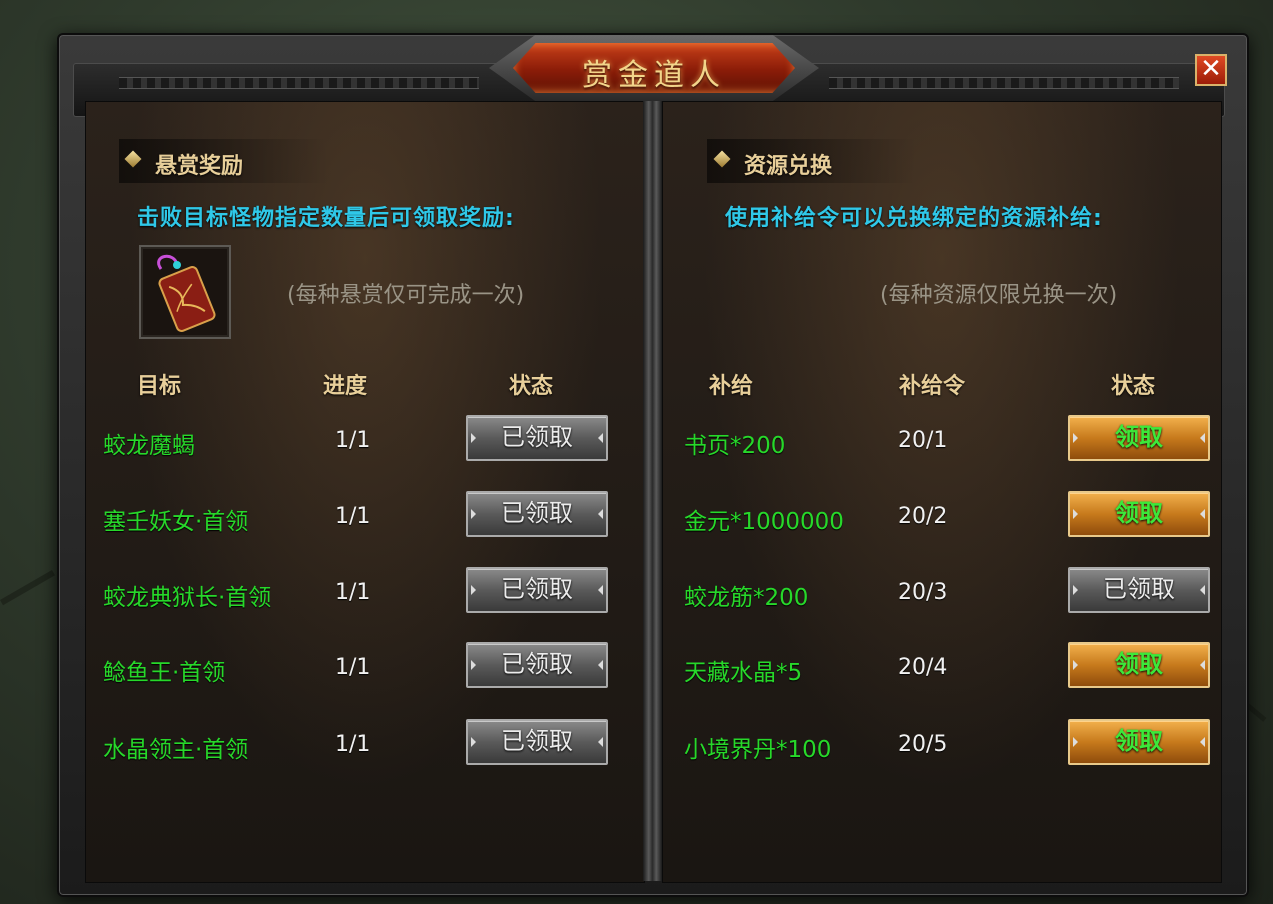 This screenshot has width=1273, height=904. Describe the element at coordinates (199, 166) in the screenshot. I see `bounty-heading: 悬赏奖励` at that location.